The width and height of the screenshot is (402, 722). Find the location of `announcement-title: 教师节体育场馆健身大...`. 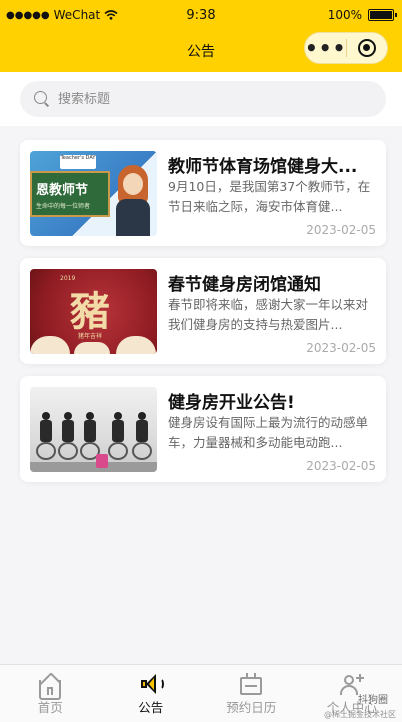

announcement-title: 教师节体育场馆健身大... is located at coordinates (263, 167).